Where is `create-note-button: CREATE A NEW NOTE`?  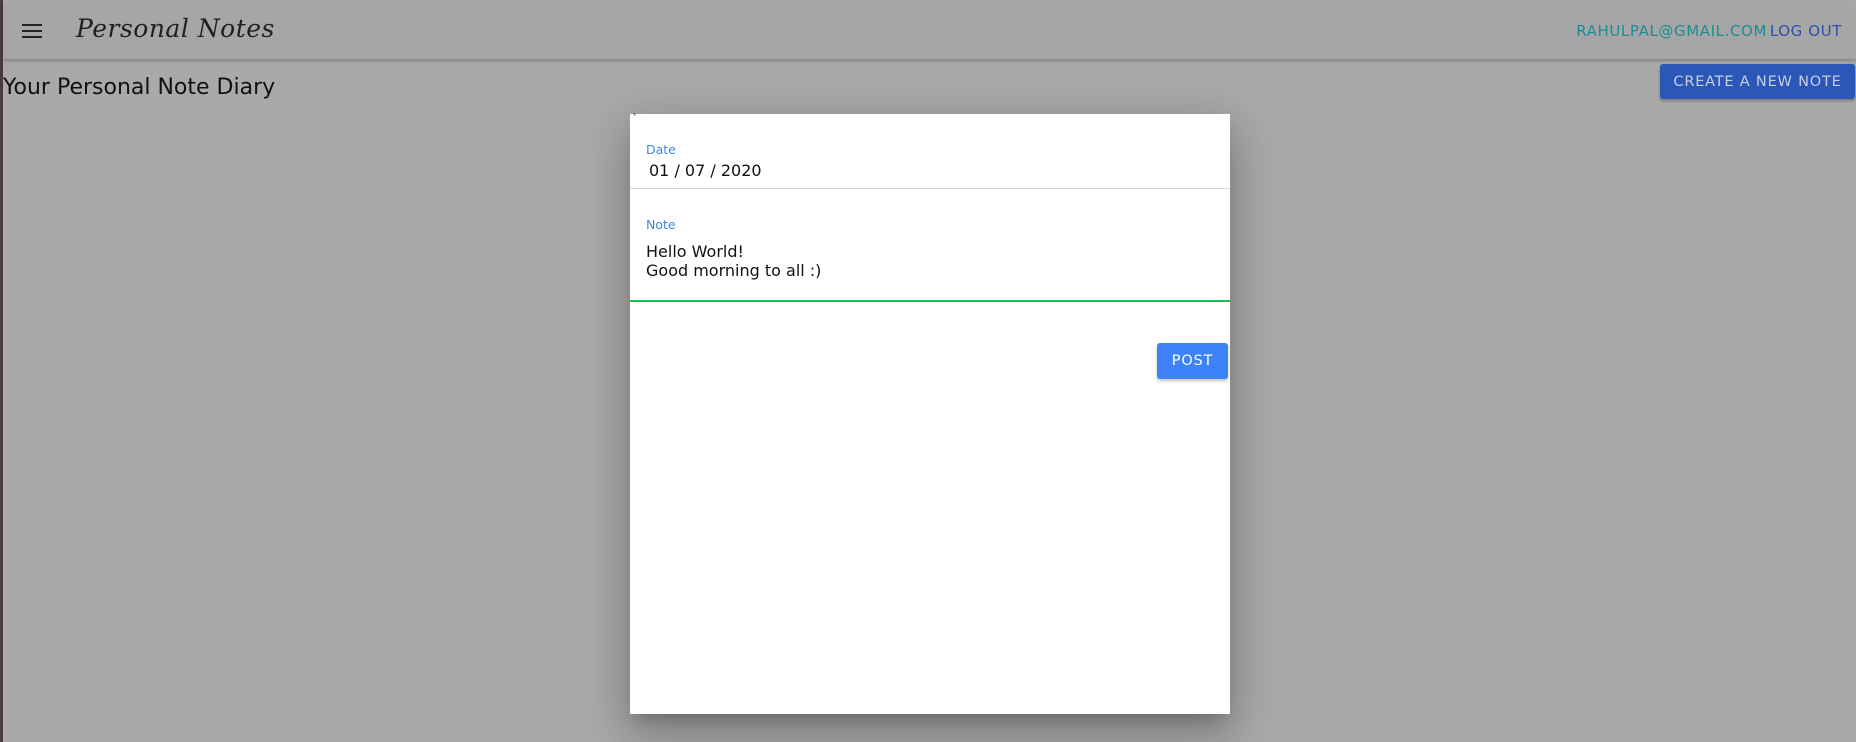
create-note-button: CREATE A NEW NOTE is located at coordinates (1757, 81).